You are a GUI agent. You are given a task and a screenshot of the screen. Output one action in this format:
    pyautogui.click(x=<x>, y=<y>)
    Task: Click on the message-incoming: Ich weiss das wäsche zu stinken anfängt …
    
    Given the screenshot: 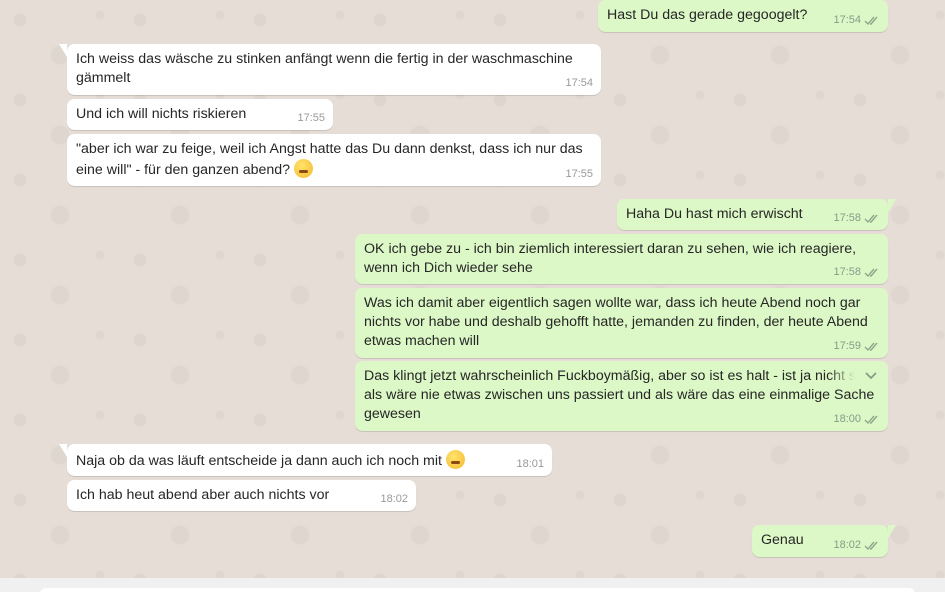 What is the action you would take?
    pyautogui.click(x=330, y=69)
    